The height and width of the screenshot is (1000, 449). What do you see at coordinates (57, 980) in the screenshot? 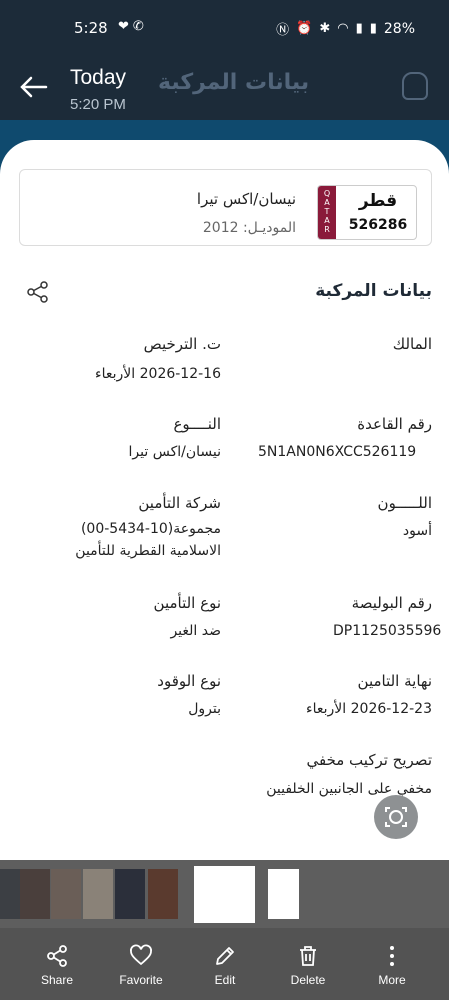
I see `share-label: Share` at bounding box center [57, 980].